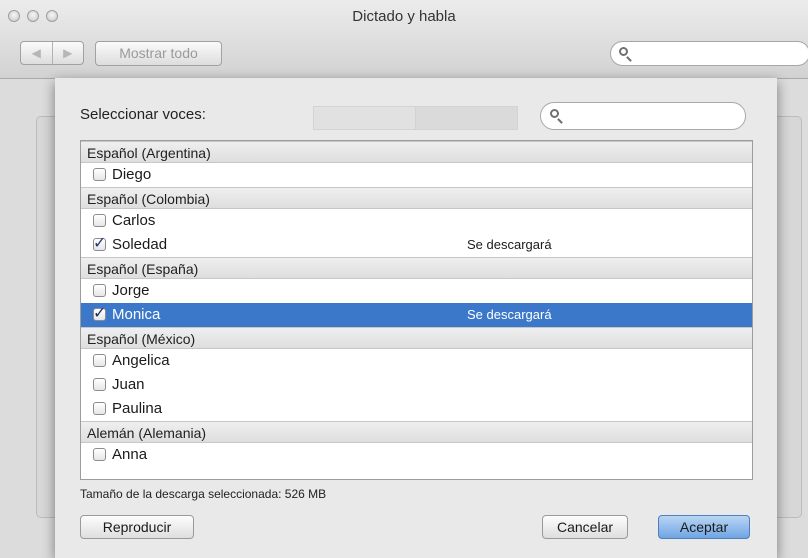  What do you see at coordinates (143, 114) in the screenshot?
I see `select-voices-label: Seleccionar voces:` at bounding box center [143, 114].